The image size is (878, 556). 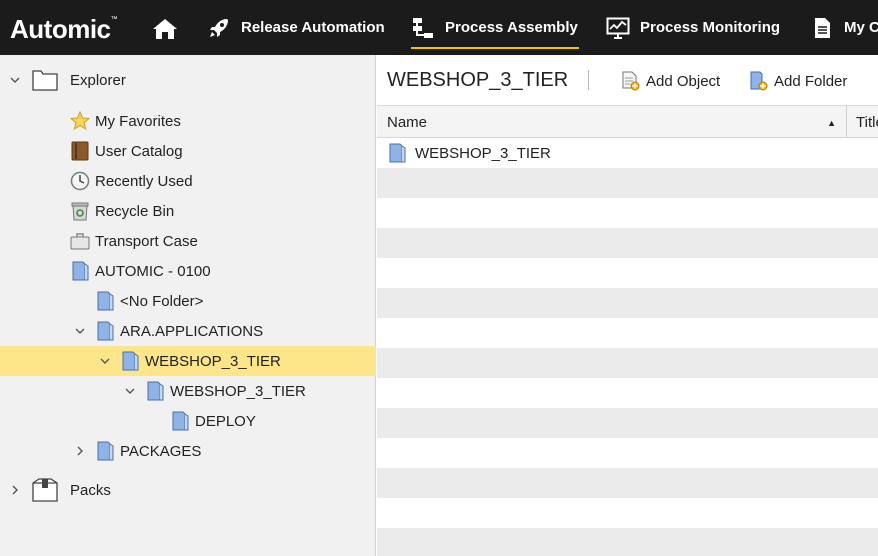 I want to click on tree-item-packages: PACKAGES, so click(x=188, y=451).